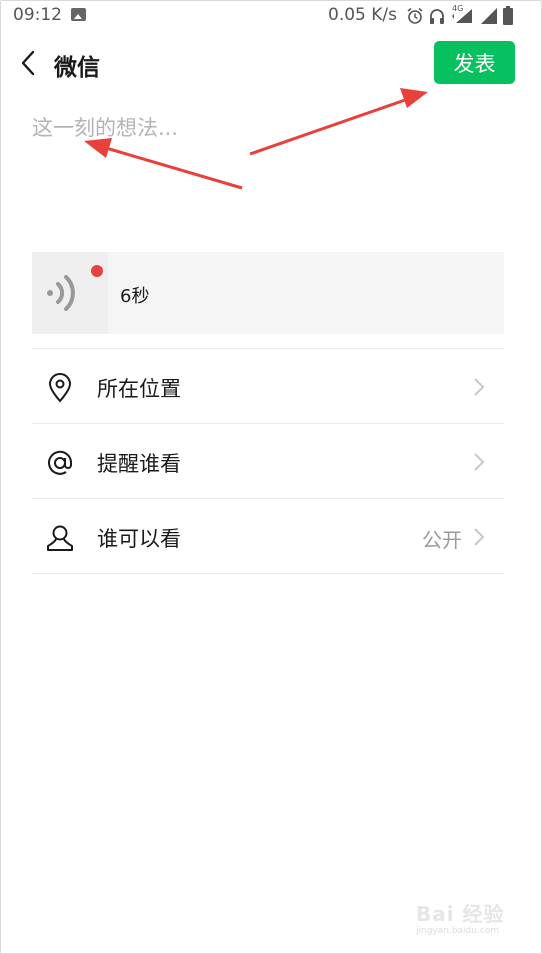 This screenshot has height=954, width=542. What do you see at coordinates (139, 389) in the screenshot?
I see `option-location-label: 所在位置` at bounding box center [139, 389].